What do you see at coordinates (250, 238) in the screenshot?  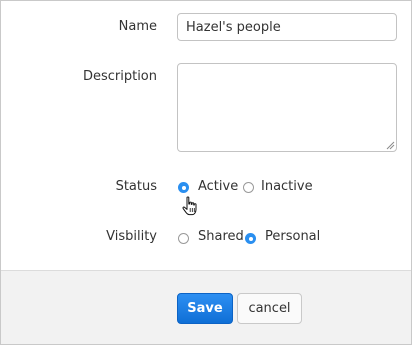 I see `visibility-personal-radio` at bounding box center [250, 238].